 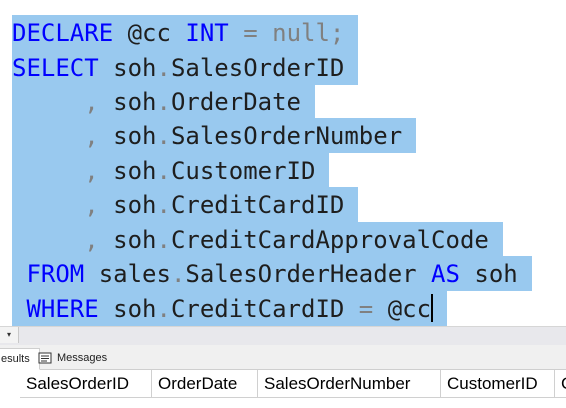 I want to click on code-line: , soh.CustomerID, so click(x=171, y=170).